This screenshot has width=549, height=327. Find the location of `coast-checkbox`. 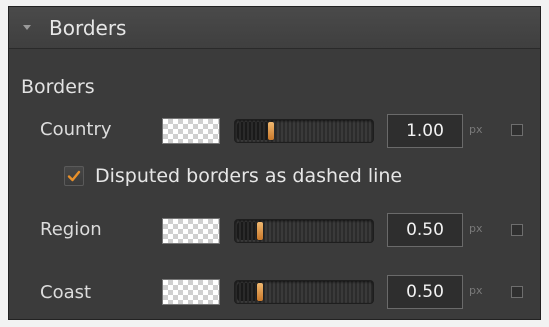

coast-checkbox is located at coordinates (517, 292).